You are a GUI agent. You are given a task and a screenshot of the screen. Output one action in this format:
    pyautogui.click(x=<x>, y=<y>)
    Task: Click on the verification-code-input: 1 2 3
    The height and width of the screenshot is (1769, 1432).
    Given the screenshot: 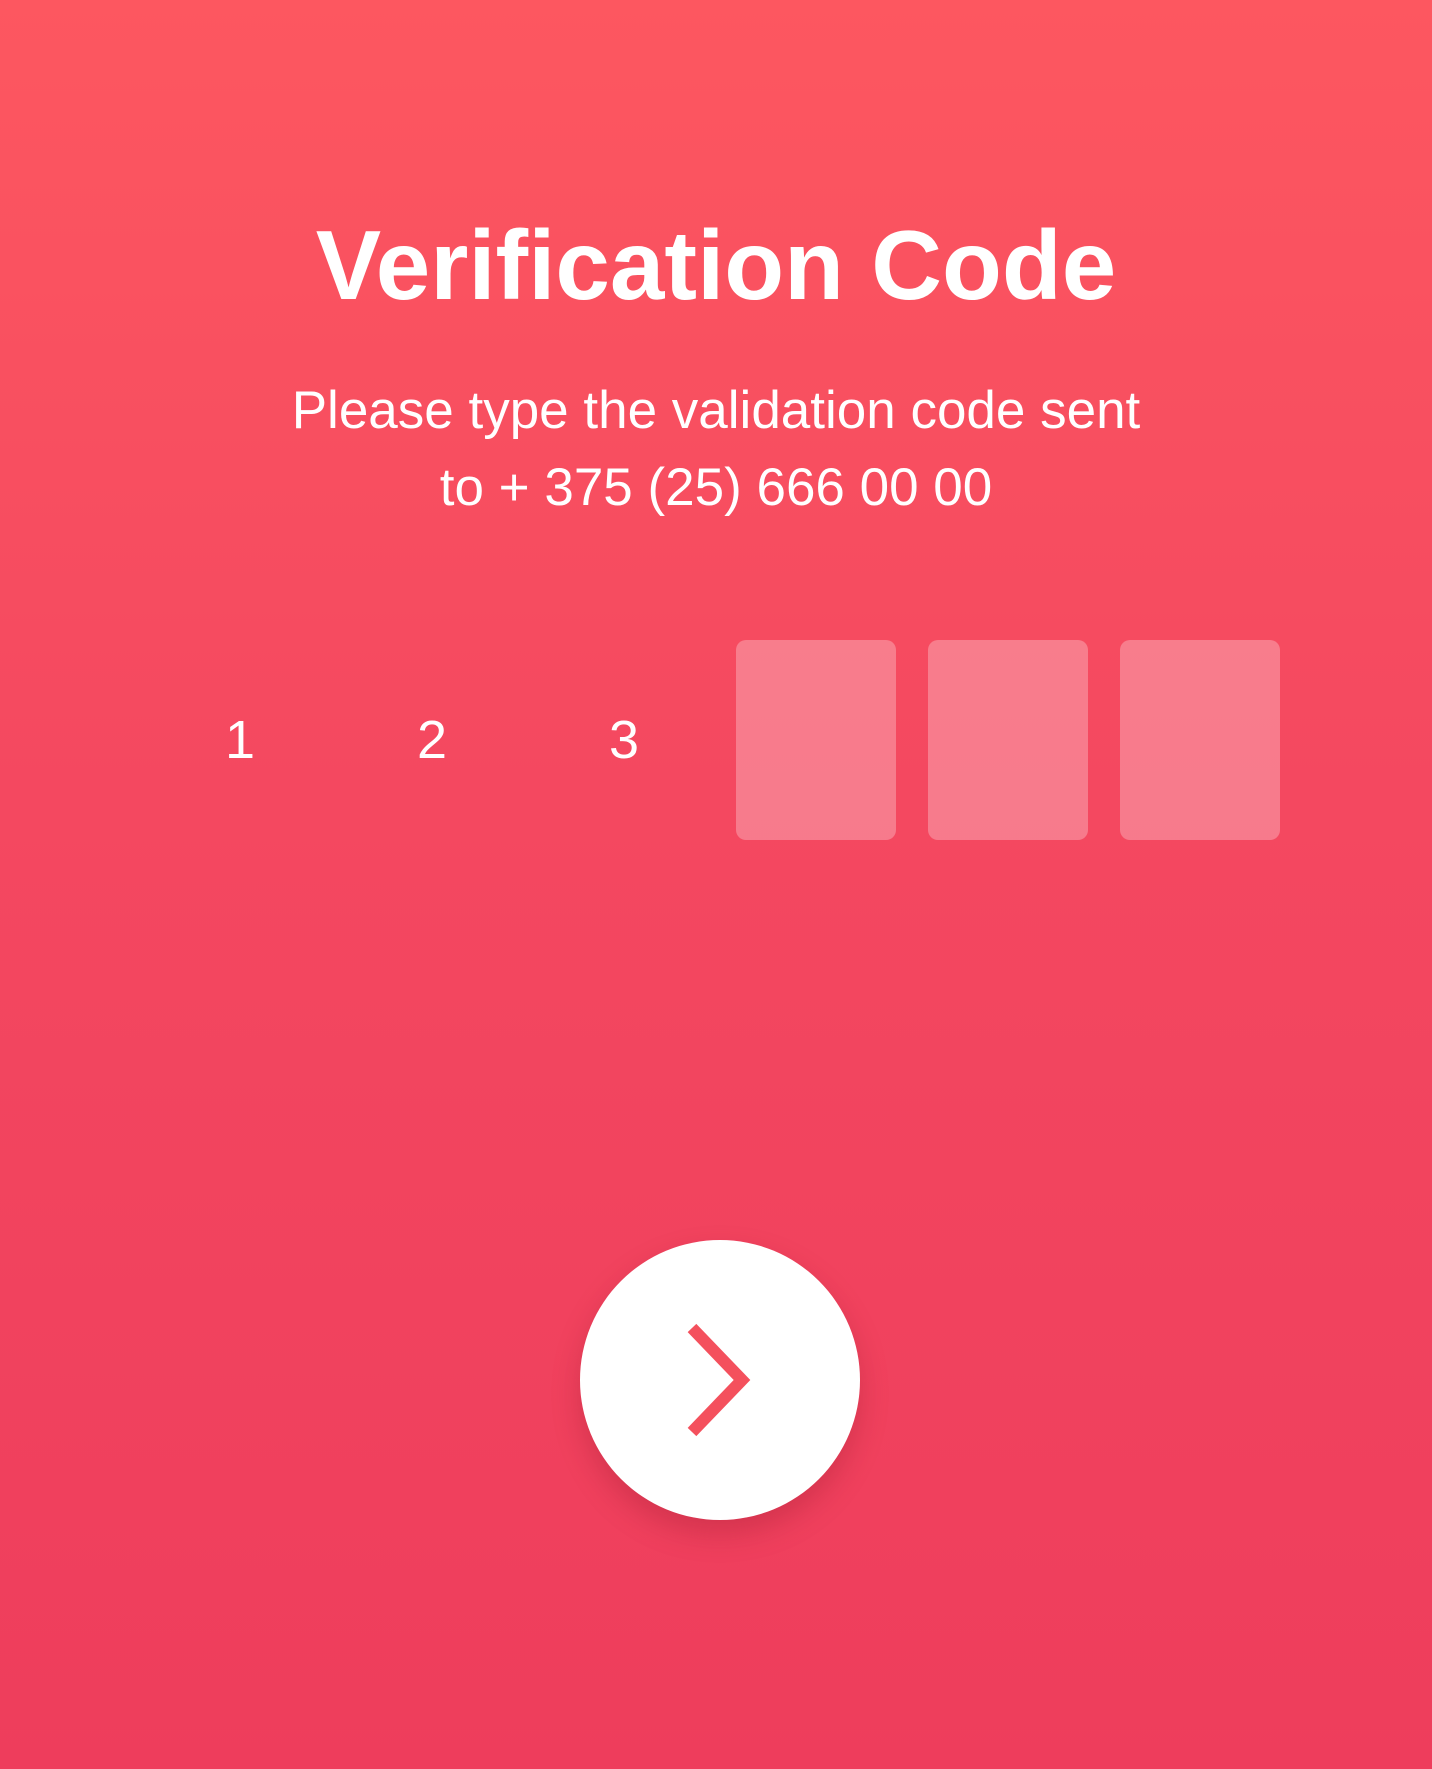 What is the action you would take?
    pyautogui.click(x=720, y=740)
    